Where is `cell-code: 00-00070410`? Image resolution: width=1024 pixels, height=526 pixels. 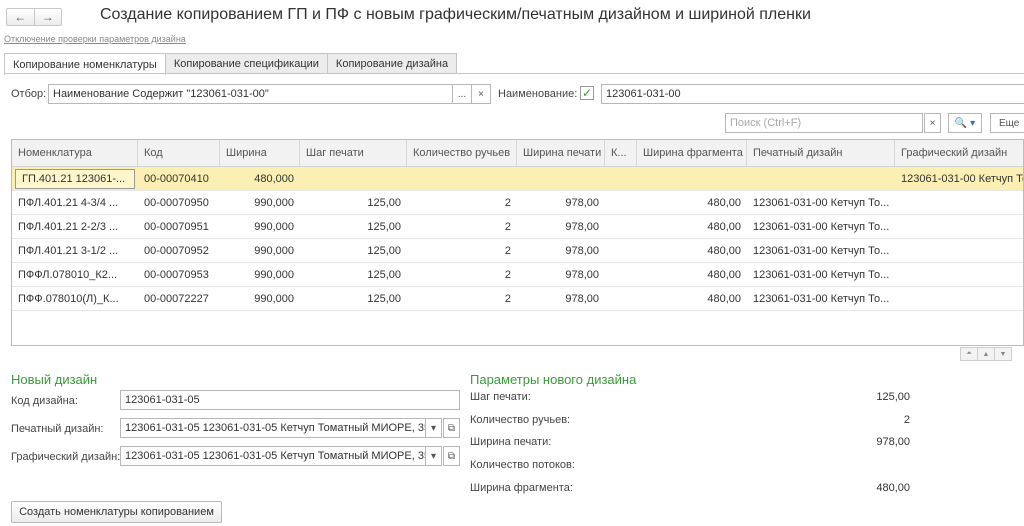
cell-code: 00-00070410 is located at coordinates (176, 178).